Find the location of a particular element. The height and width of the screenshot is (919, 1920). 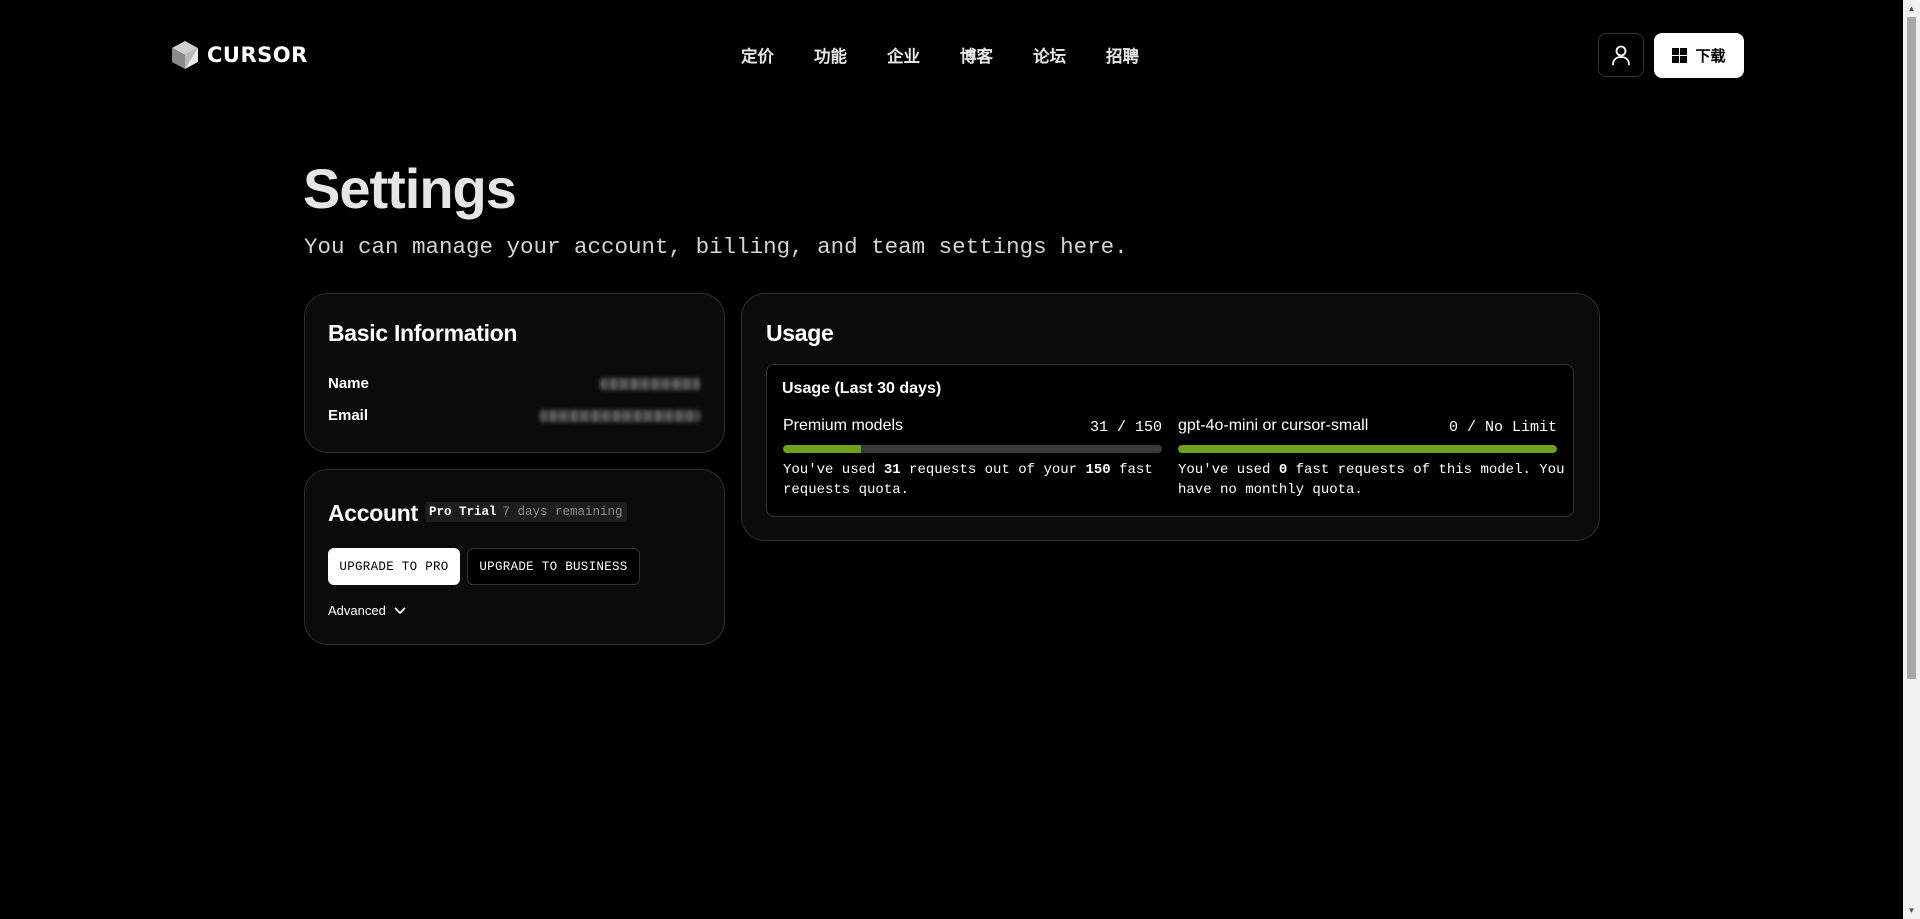

small-models-progress-bar is located at coordinates (1367, 449).